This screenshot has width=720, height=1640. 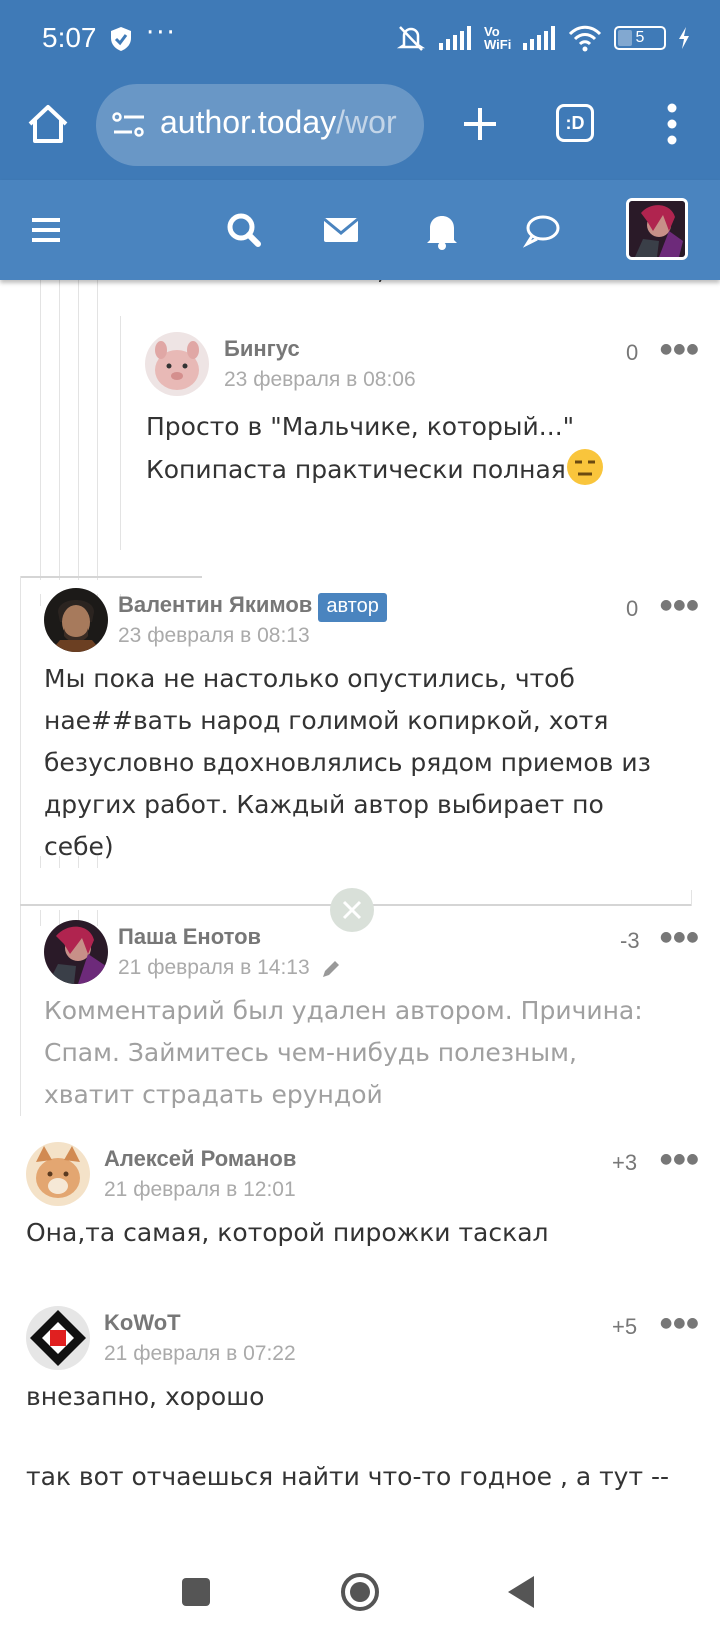 I want to click on more-notifications-icon: ···, so click(x=161, y=33).